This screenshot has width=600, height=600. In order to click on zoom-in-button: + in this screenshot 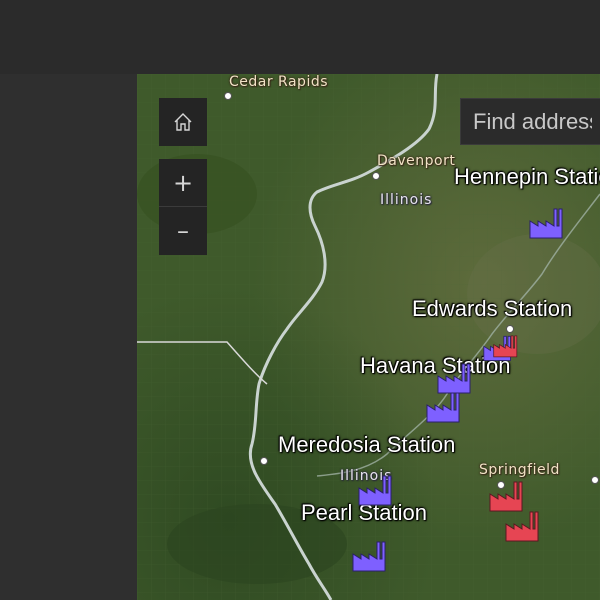, I will do `click(183, 183)`.